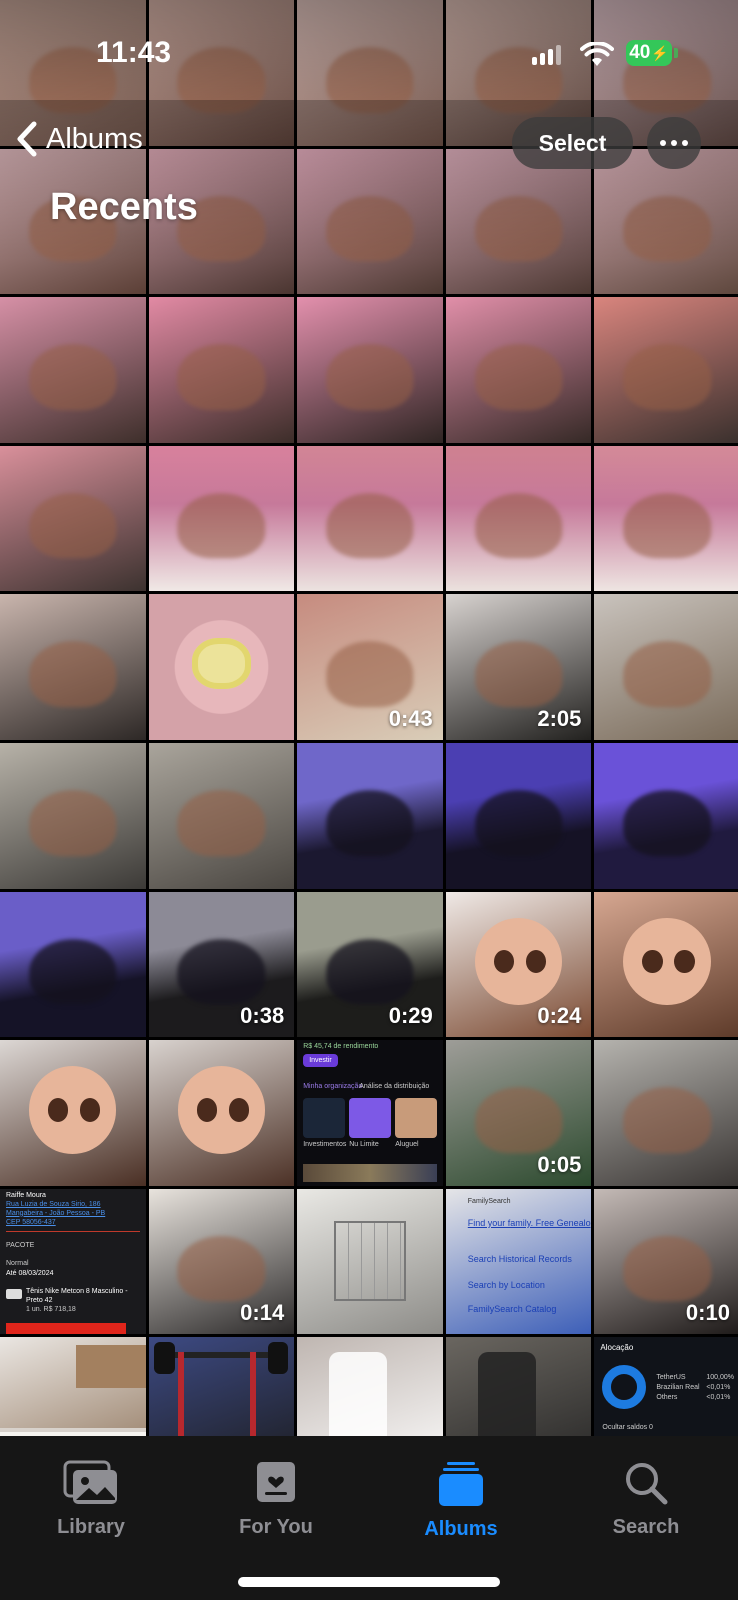 This screenshot has height=1600, width=738. What do you see at coordinates (262, 1016) in the screenshot?
I see `video-duration: 0:38` at bounding box center [262, 1016].